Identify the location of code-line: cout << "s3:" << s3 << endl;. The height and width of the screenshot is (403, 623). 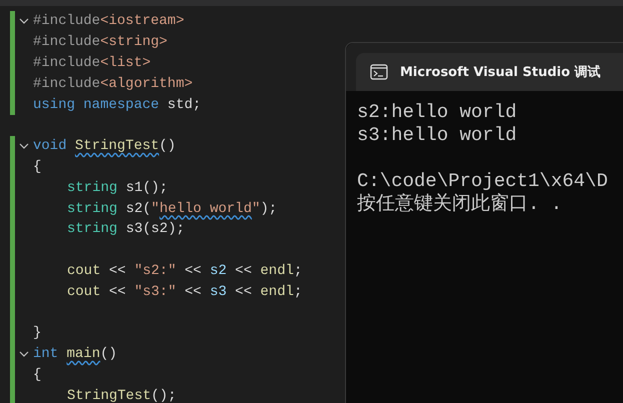
(184, 292).